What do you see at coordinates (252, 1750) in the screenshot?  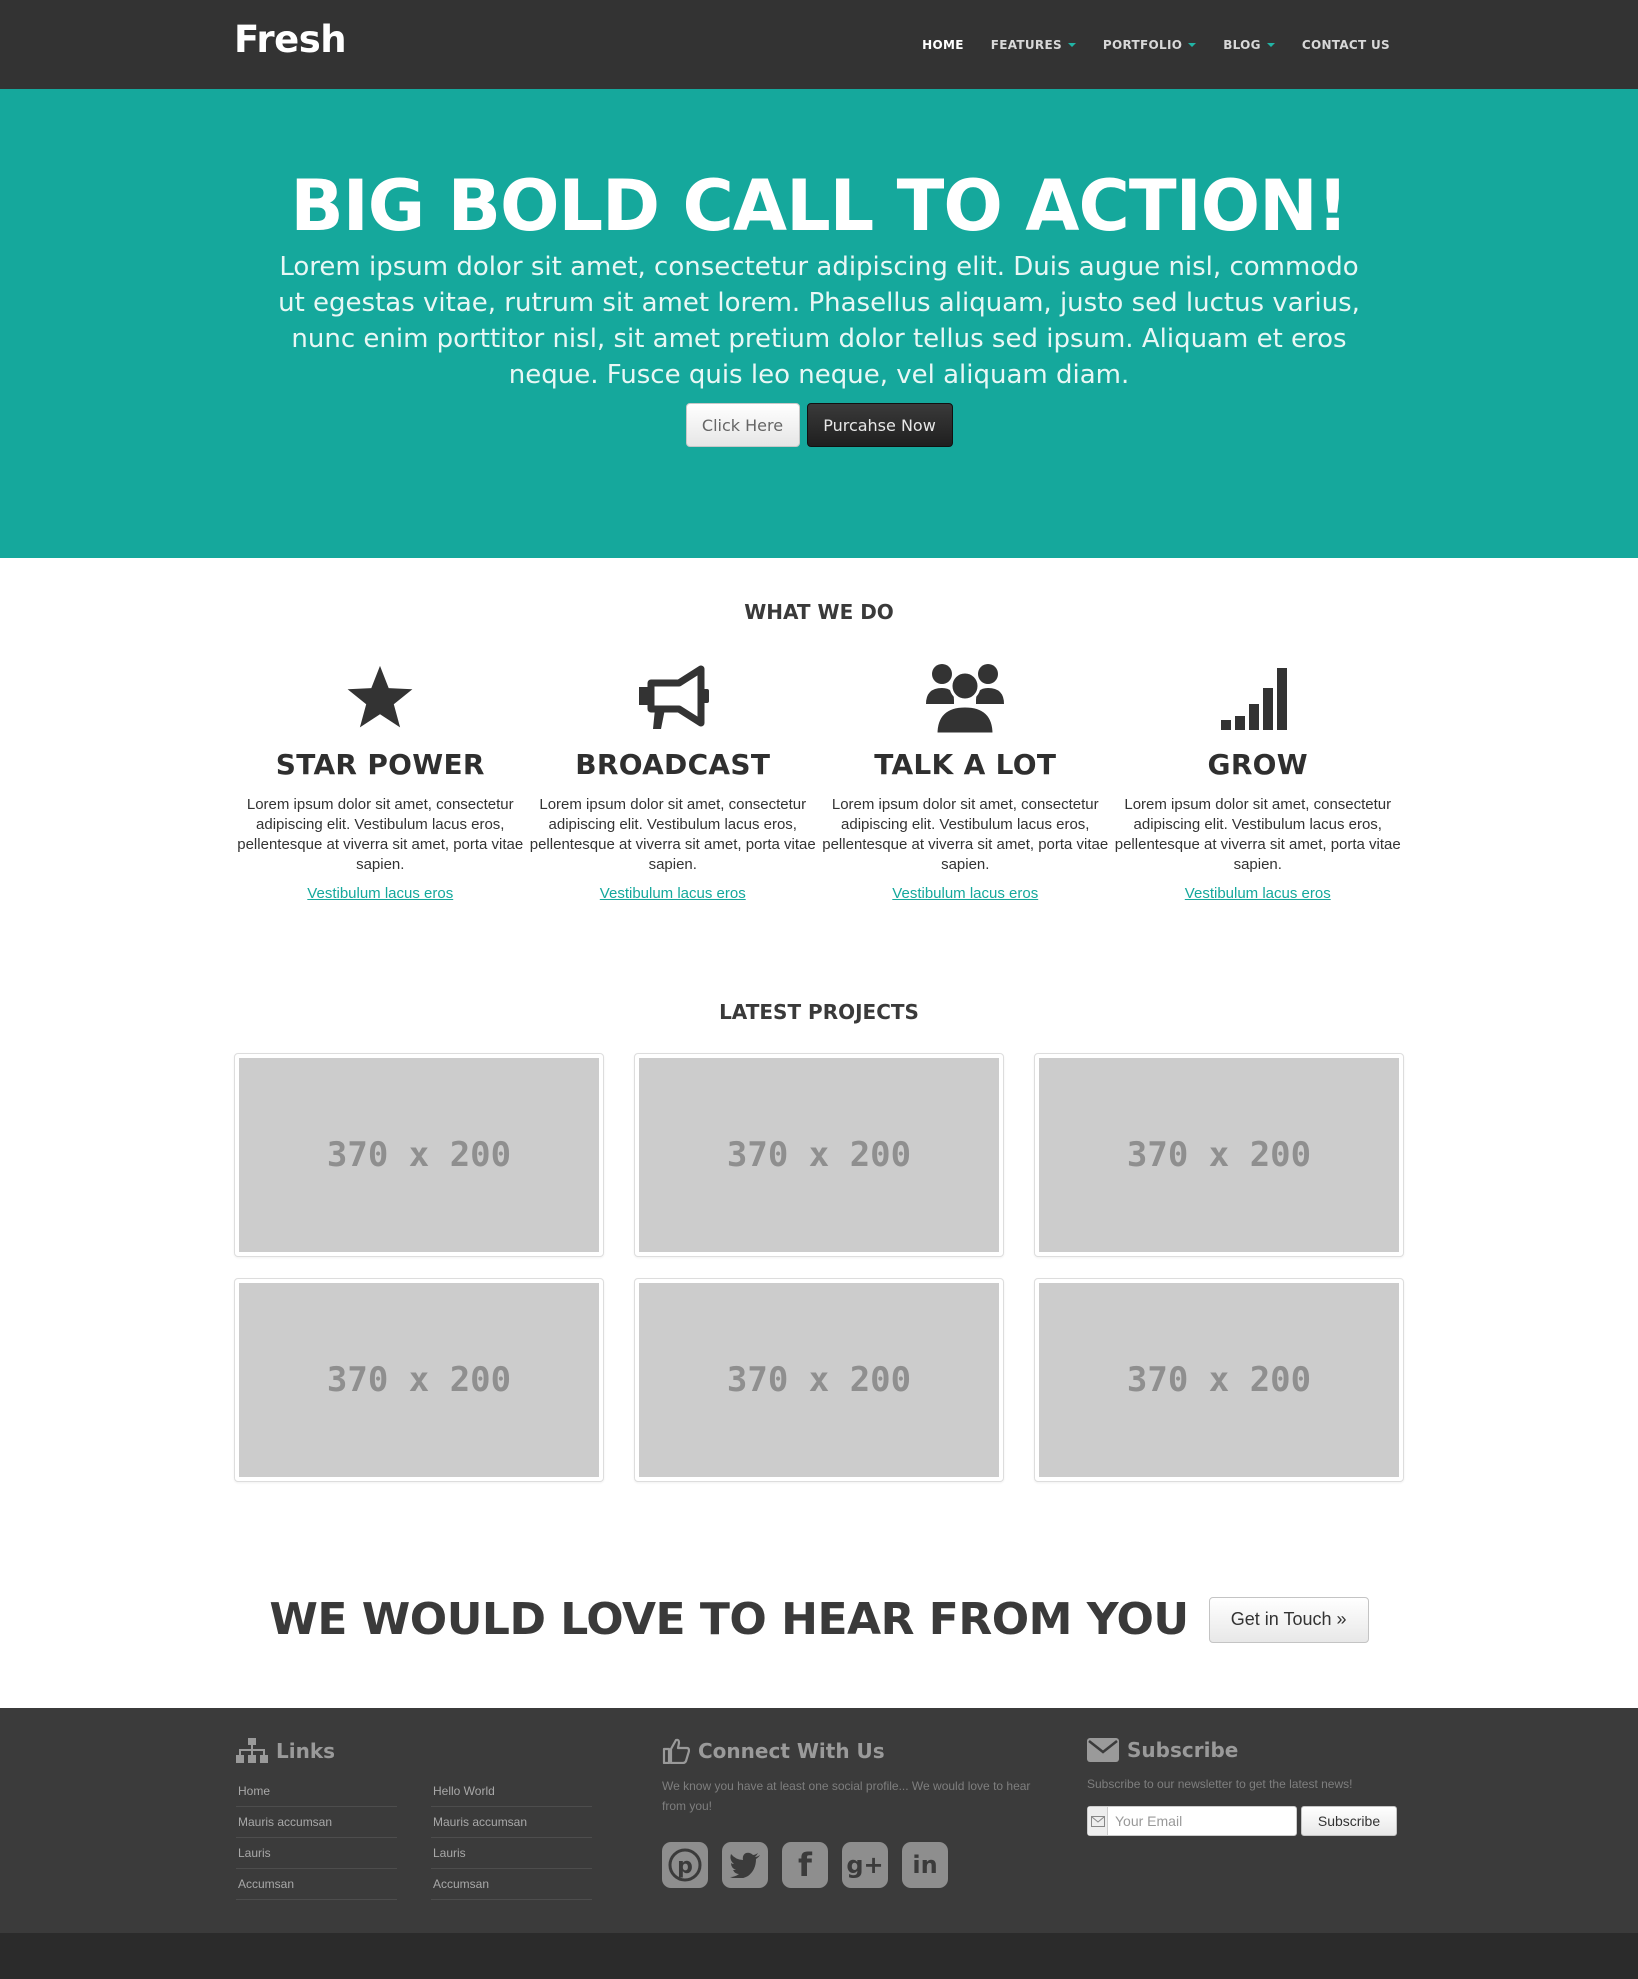 I see `sitemap-icon` at bounding box center [252, 1750].